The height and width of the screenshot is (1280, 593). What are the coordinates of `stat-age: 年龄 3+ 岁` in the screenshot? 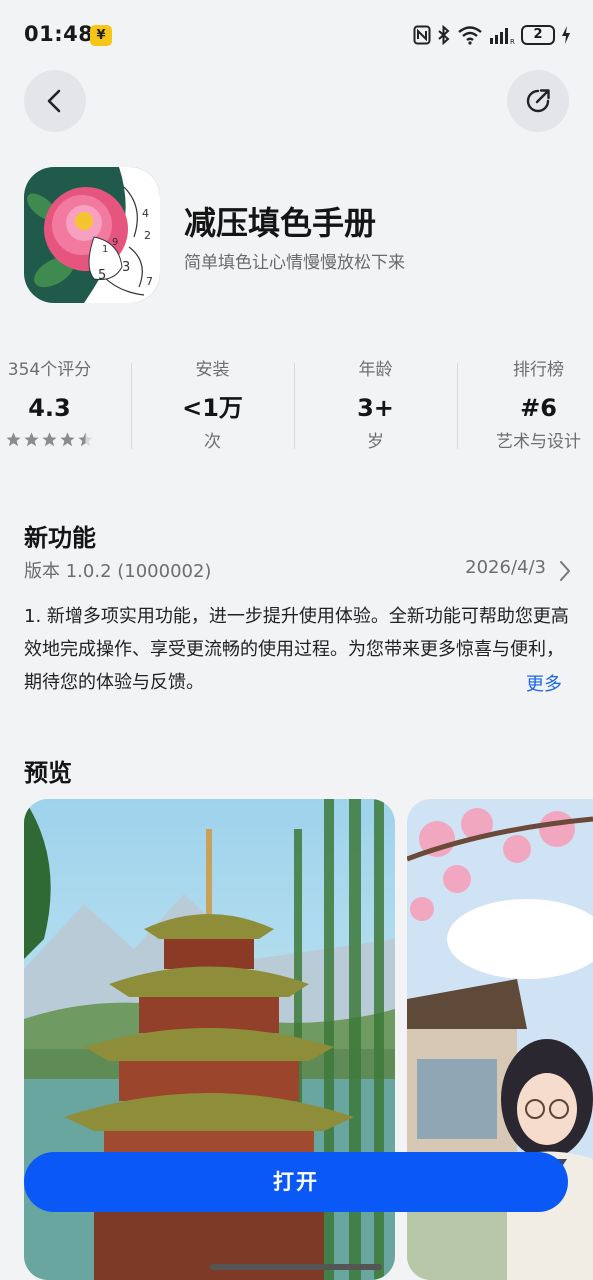 It's located at (375, 406).